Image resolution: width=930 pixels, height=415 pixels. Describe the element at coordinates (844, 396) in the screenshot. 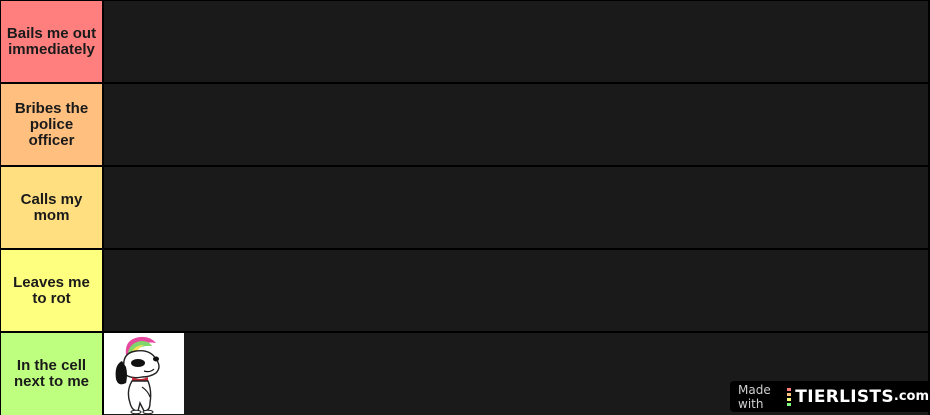

I see `tierlists-brand: TIERLISTS` at that location.